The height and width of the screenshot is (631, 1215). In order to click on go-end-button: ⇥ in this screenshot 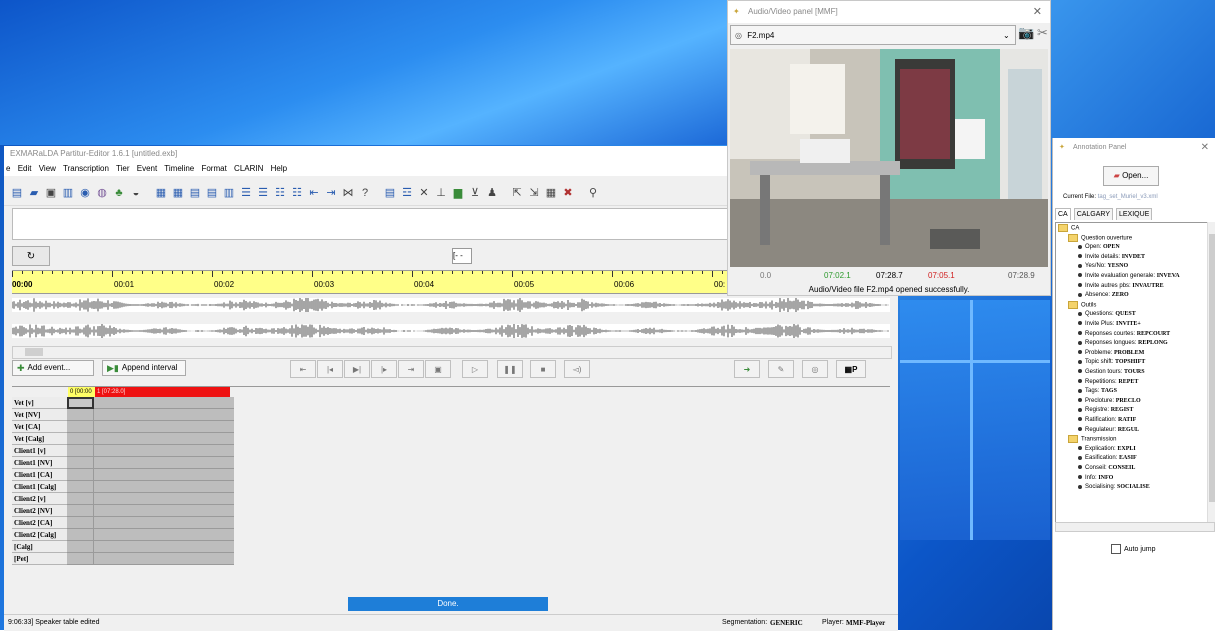, I will do `click(411, 369)`.